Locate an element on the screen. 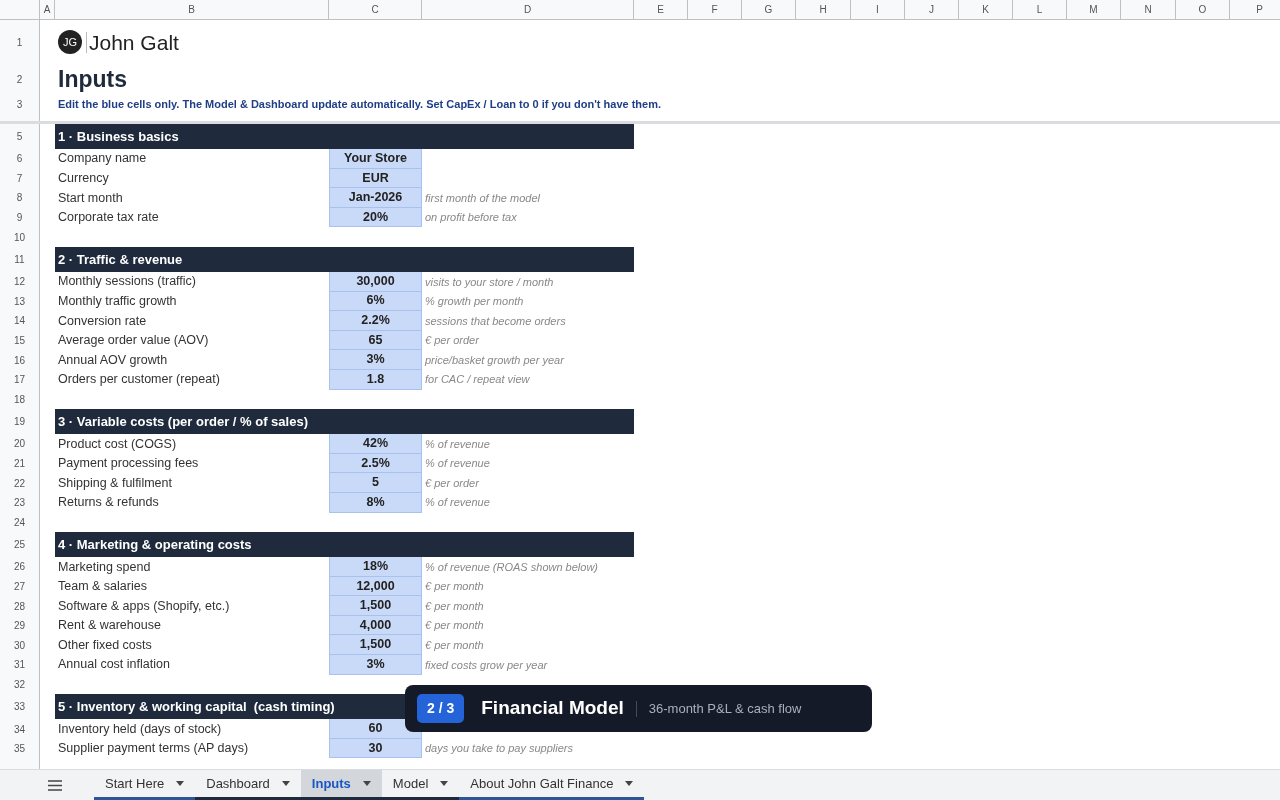  field-label: Shipping & fulfilment is located at coordinates (115, 483).